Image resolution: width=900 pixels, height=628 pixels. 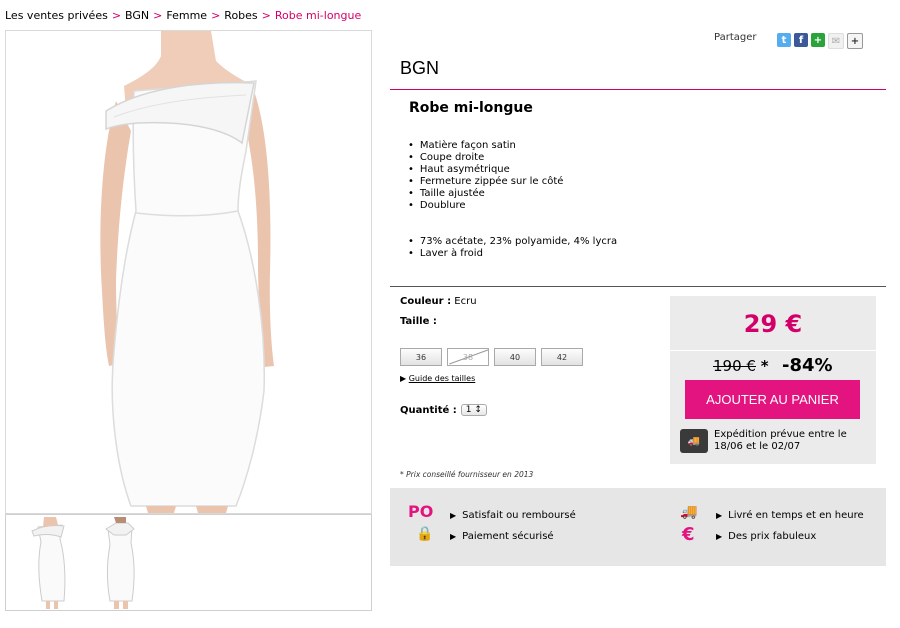 What do you see at coordinates (784, 40) in the screenshot?
I see `twitter-icon: t` at bounding box center [784, 40].